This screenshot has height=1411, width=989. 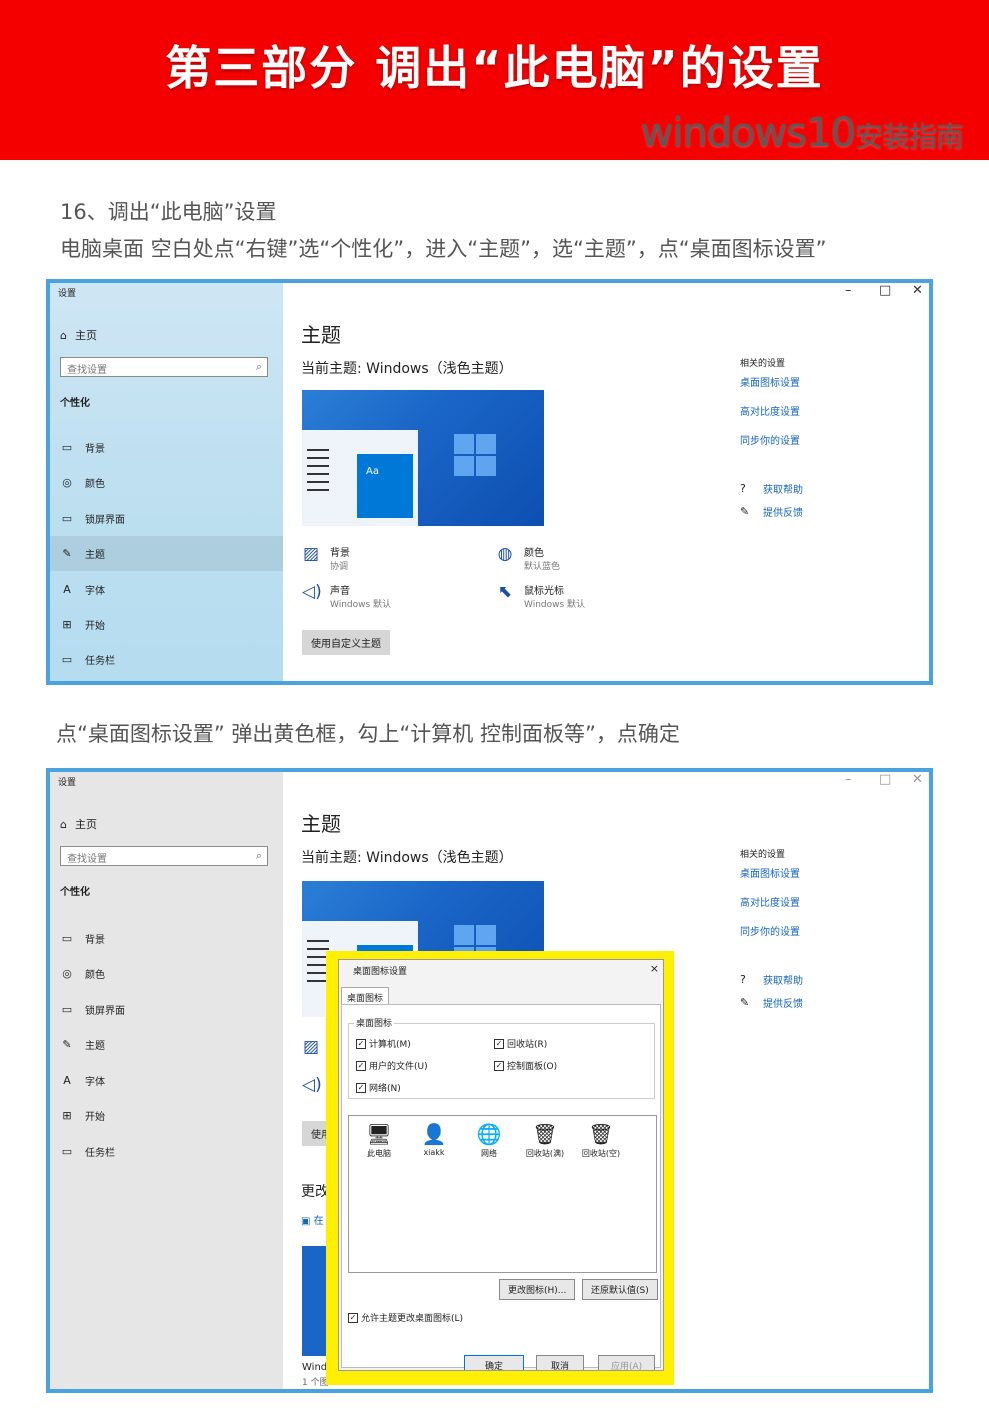 I want to click on icon-user: 👤 xiakk, so click(x=434, y=1139).